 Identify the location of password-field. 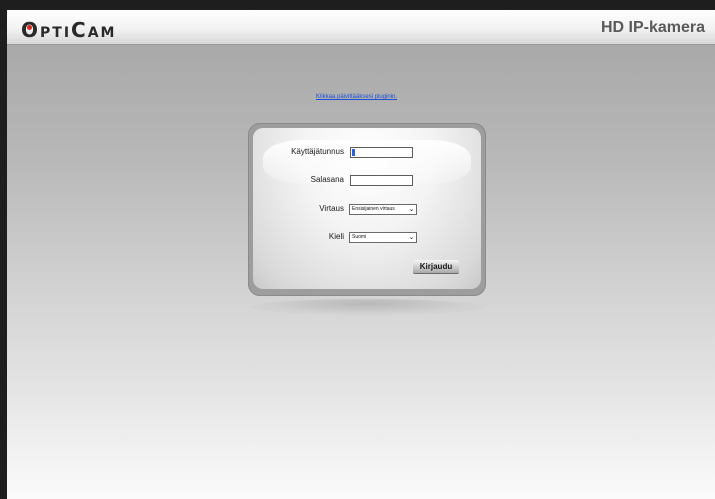
(381, 180).